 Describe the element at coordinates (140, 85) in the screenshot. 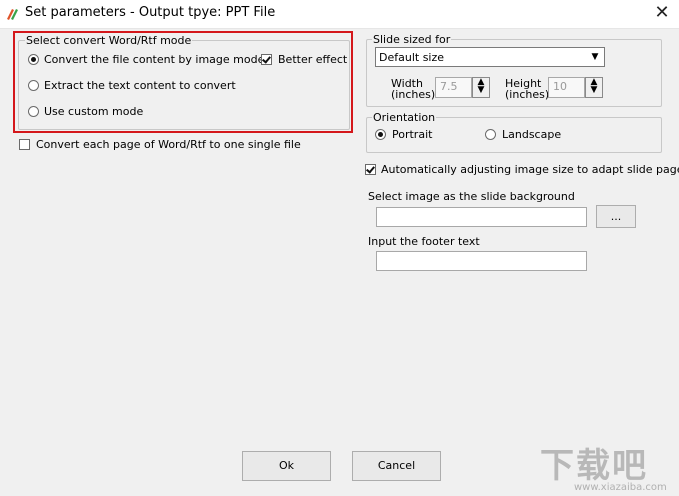

I see `radio-extract-text-label: Extract the text content to convert` at that location.